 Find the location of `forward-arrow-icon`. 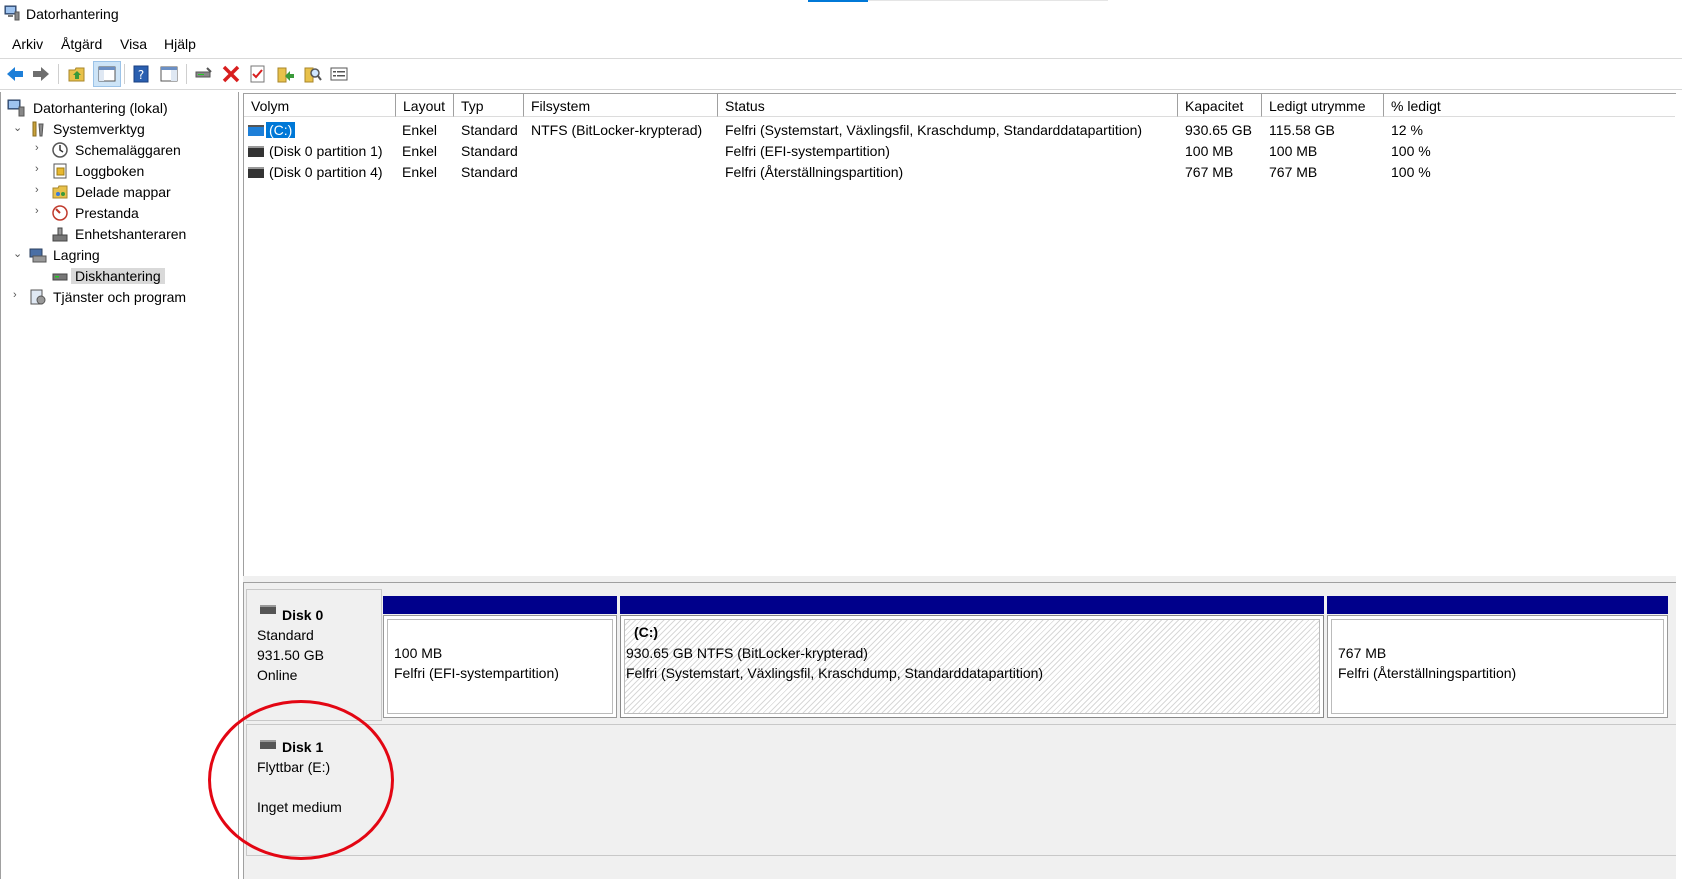

forward-arrow-icon is located at coordinates (41, 74).